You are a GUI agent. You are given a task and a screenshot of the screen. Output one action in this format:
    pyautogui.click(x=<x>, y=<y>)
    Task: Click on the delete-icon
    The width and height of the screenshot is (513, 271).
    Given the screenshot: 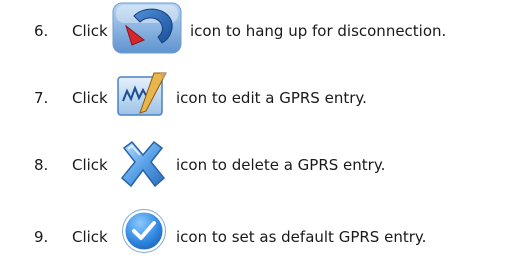 What is the action you would take?
    pyautogui.click(x=143, y=164)
    